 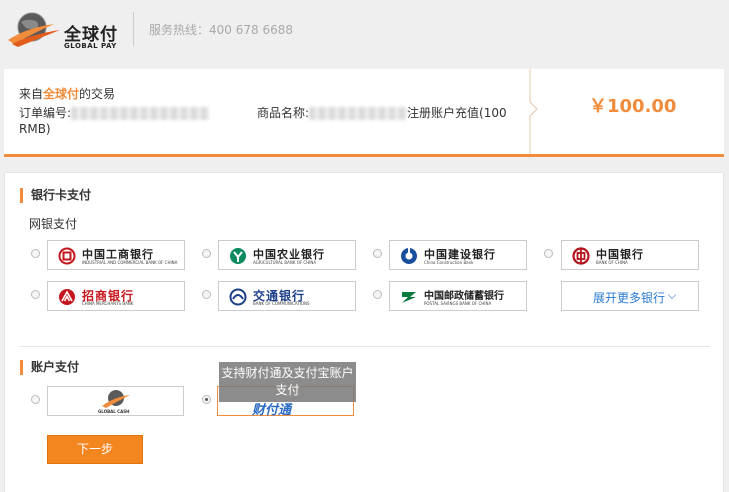 I want to click on ccb-logo-icon, so click(x=409, y=256).